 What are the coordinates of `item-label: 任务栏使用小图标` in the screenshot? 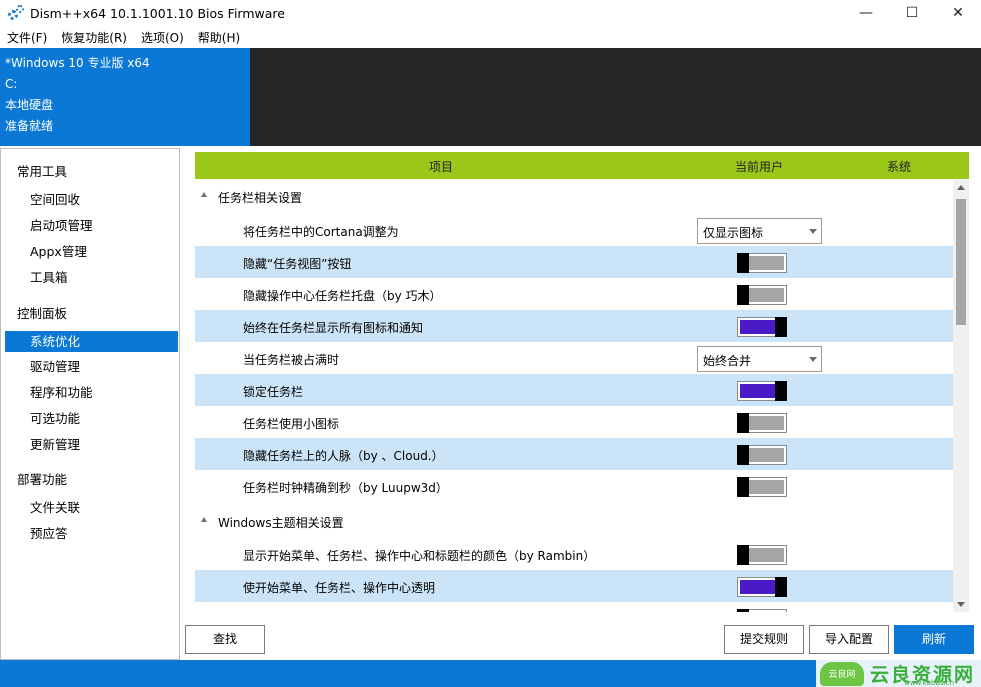 It's located at (291, 424).